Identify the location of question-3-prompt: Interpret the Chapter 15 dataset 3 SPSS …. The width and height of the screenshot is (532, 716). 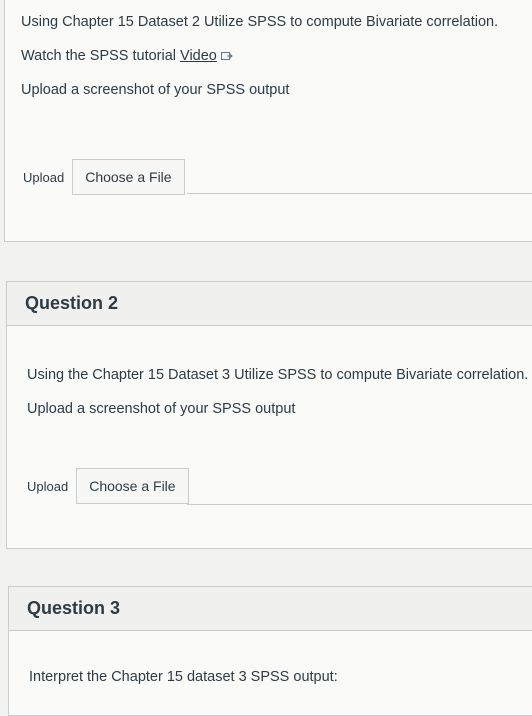
(183, 677).